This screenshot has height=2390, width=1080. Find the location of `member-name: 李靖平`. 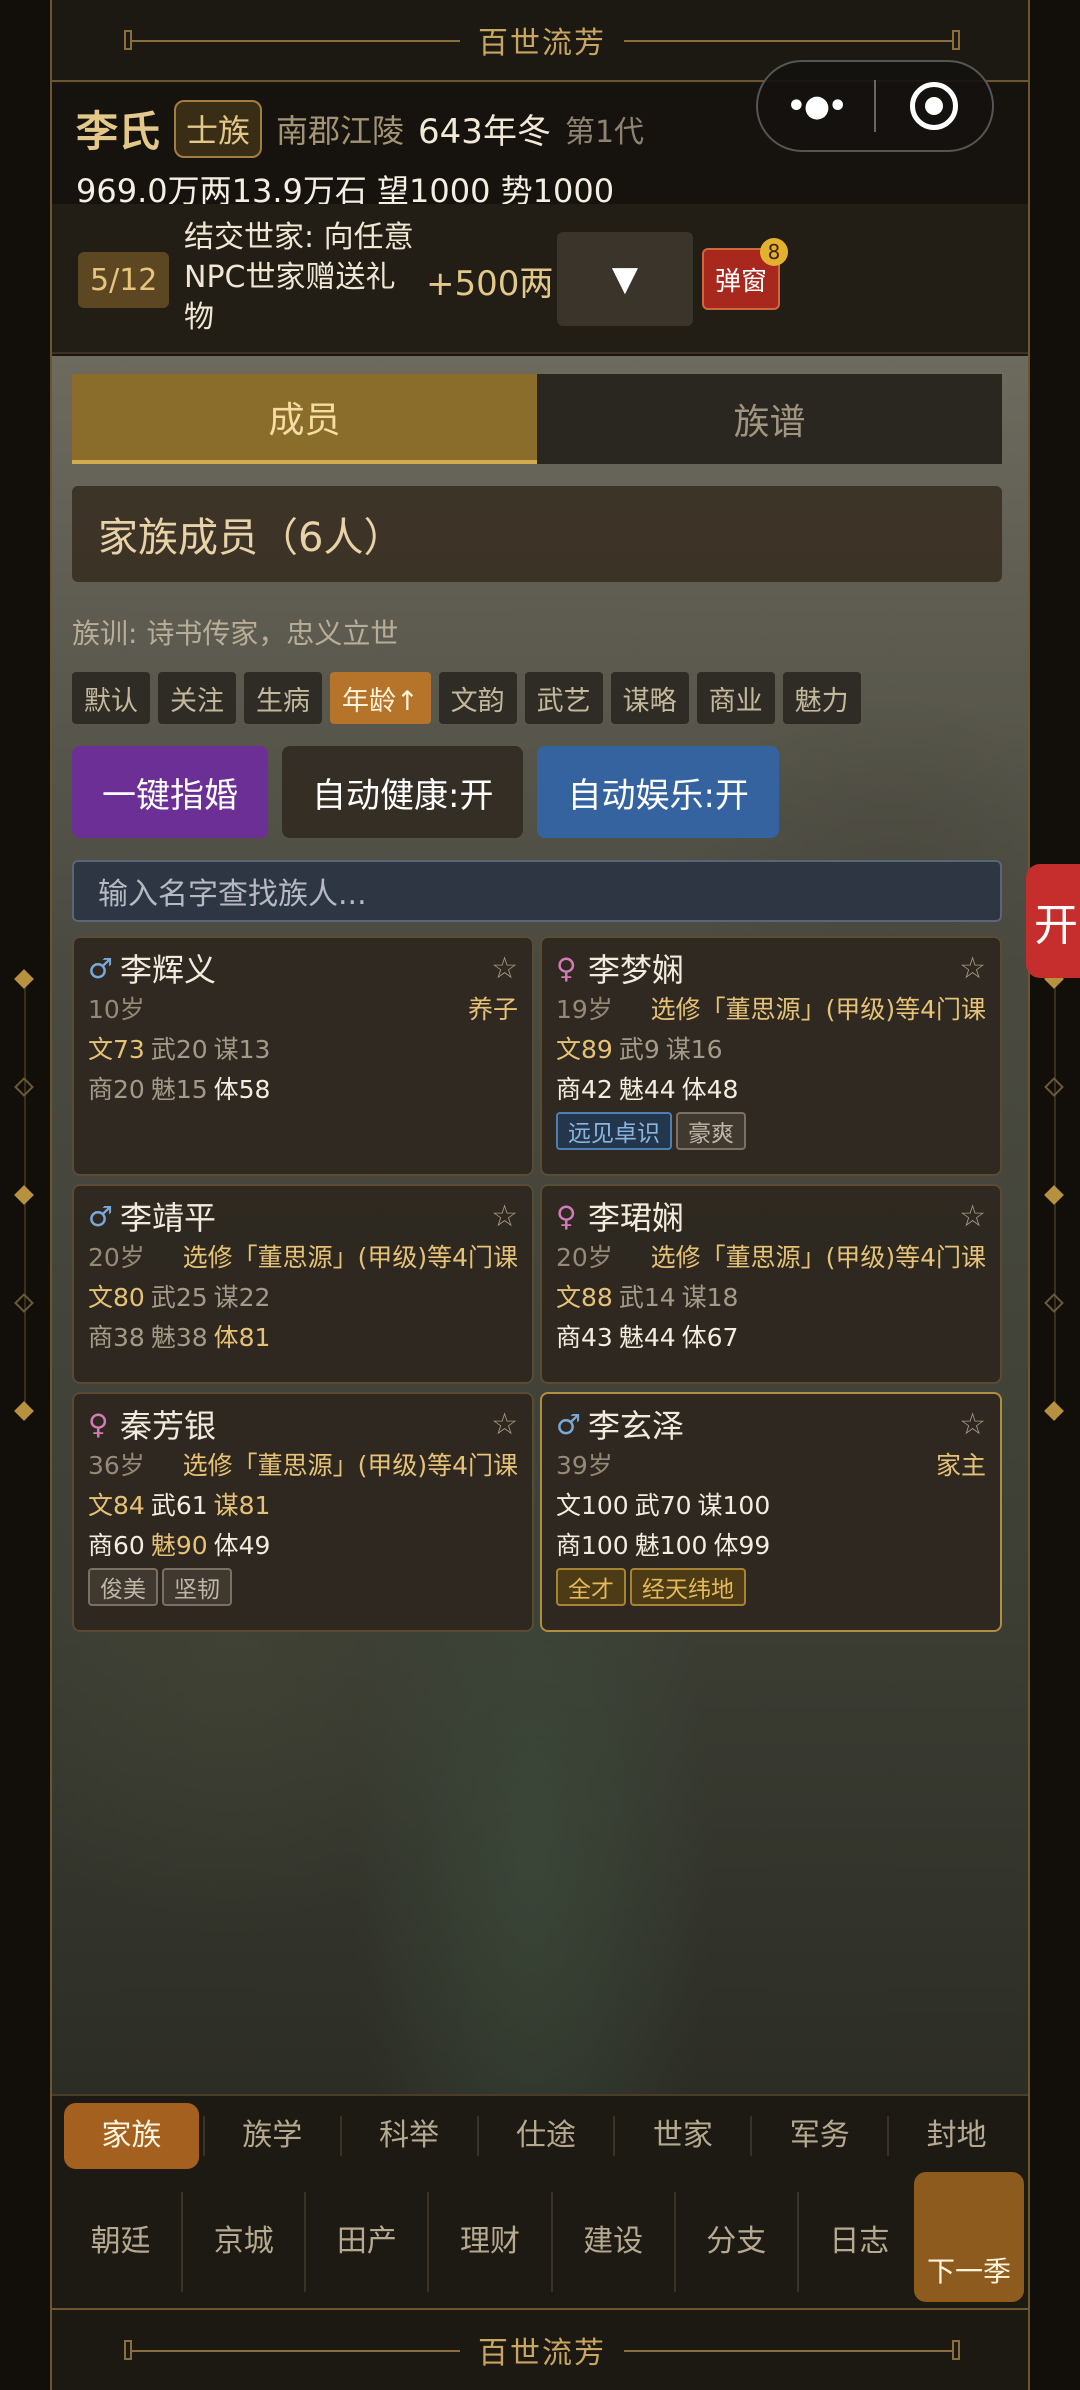

member-name: 李靖平 is located at coordinates (168, 1218).